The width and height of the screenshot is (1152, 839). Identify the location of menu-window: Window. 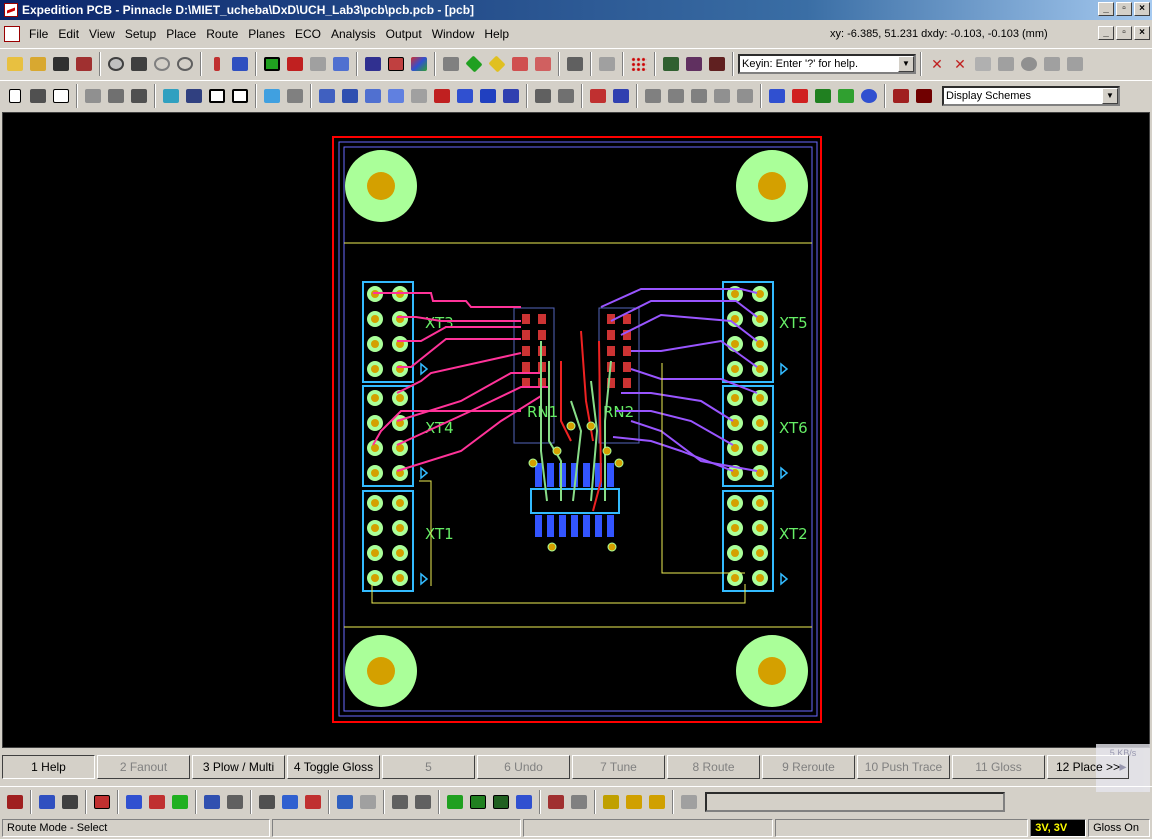
(453, 34).